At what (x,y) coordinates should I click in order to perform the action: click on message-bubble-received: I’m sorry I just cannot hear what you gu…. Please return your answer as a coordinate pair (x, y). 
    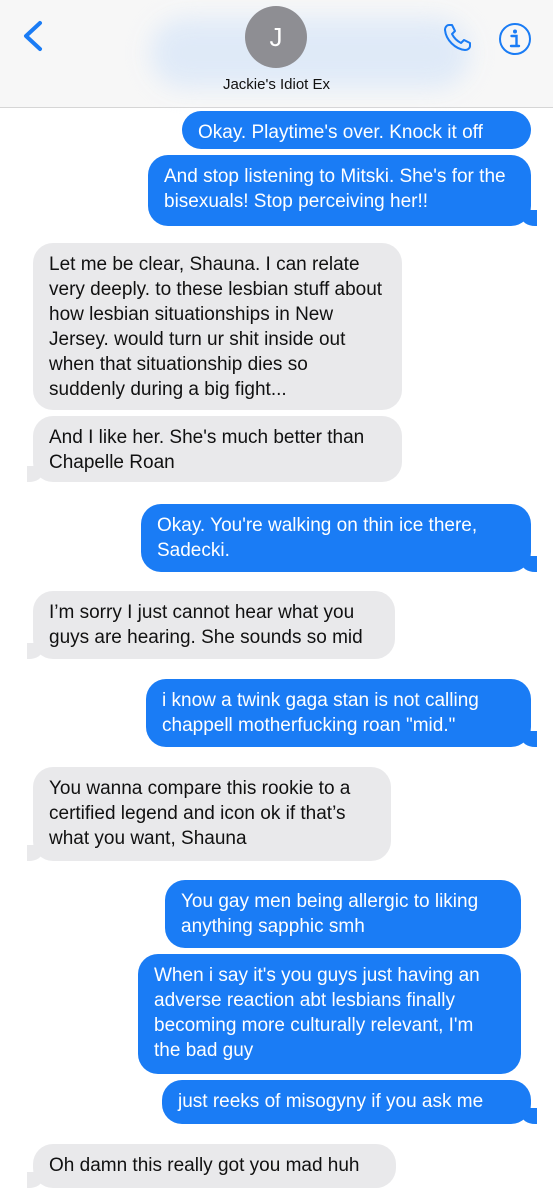
    Looking at the image, I should click on (211, 625).